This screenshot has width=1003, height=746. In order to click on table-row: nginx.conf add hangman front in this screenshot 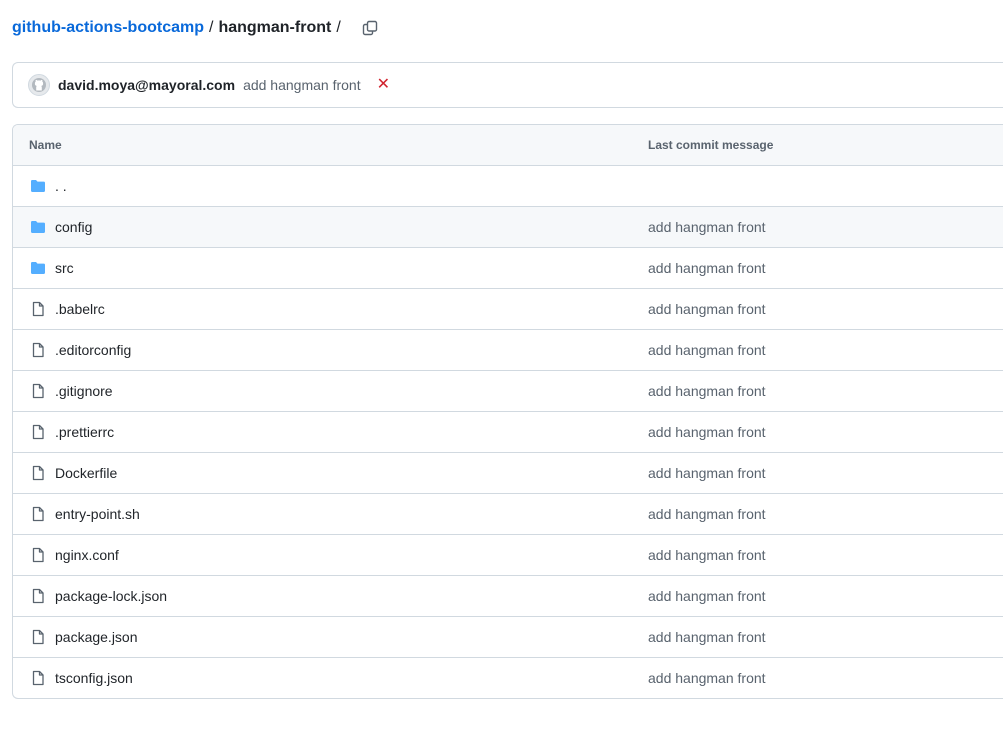, I will do `click(508, 555)`.